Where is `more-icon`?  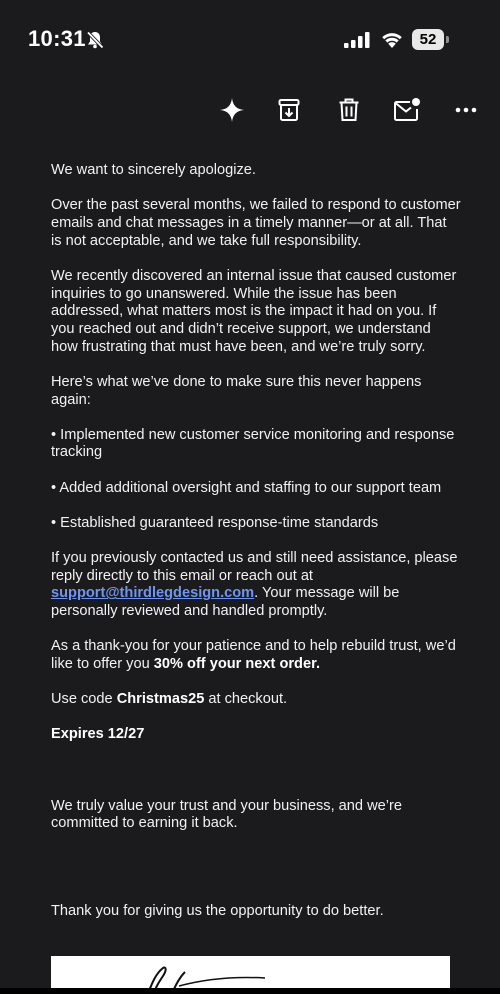 more-icon is located at coordinates (466, 110).